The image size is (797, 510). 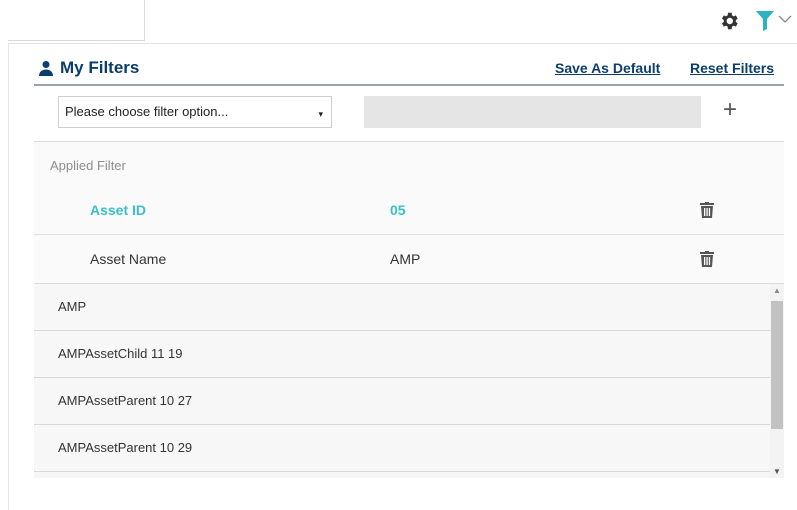 What do you see at coordinates (76, 20) in the screenshot?
I see `search-box` at bounding box center [76, 20].